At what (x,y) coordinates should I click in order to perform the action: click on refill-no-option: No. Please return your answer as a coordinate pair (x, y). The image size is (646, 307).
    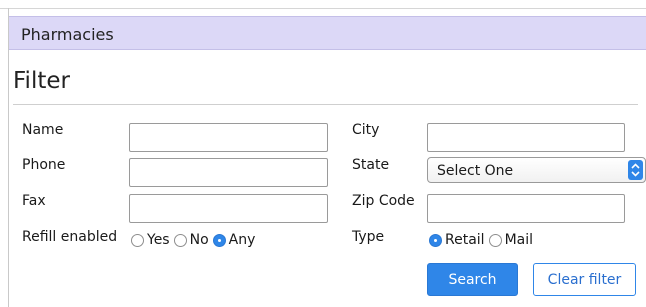
    Looking at the image, I should click on (191, 240).